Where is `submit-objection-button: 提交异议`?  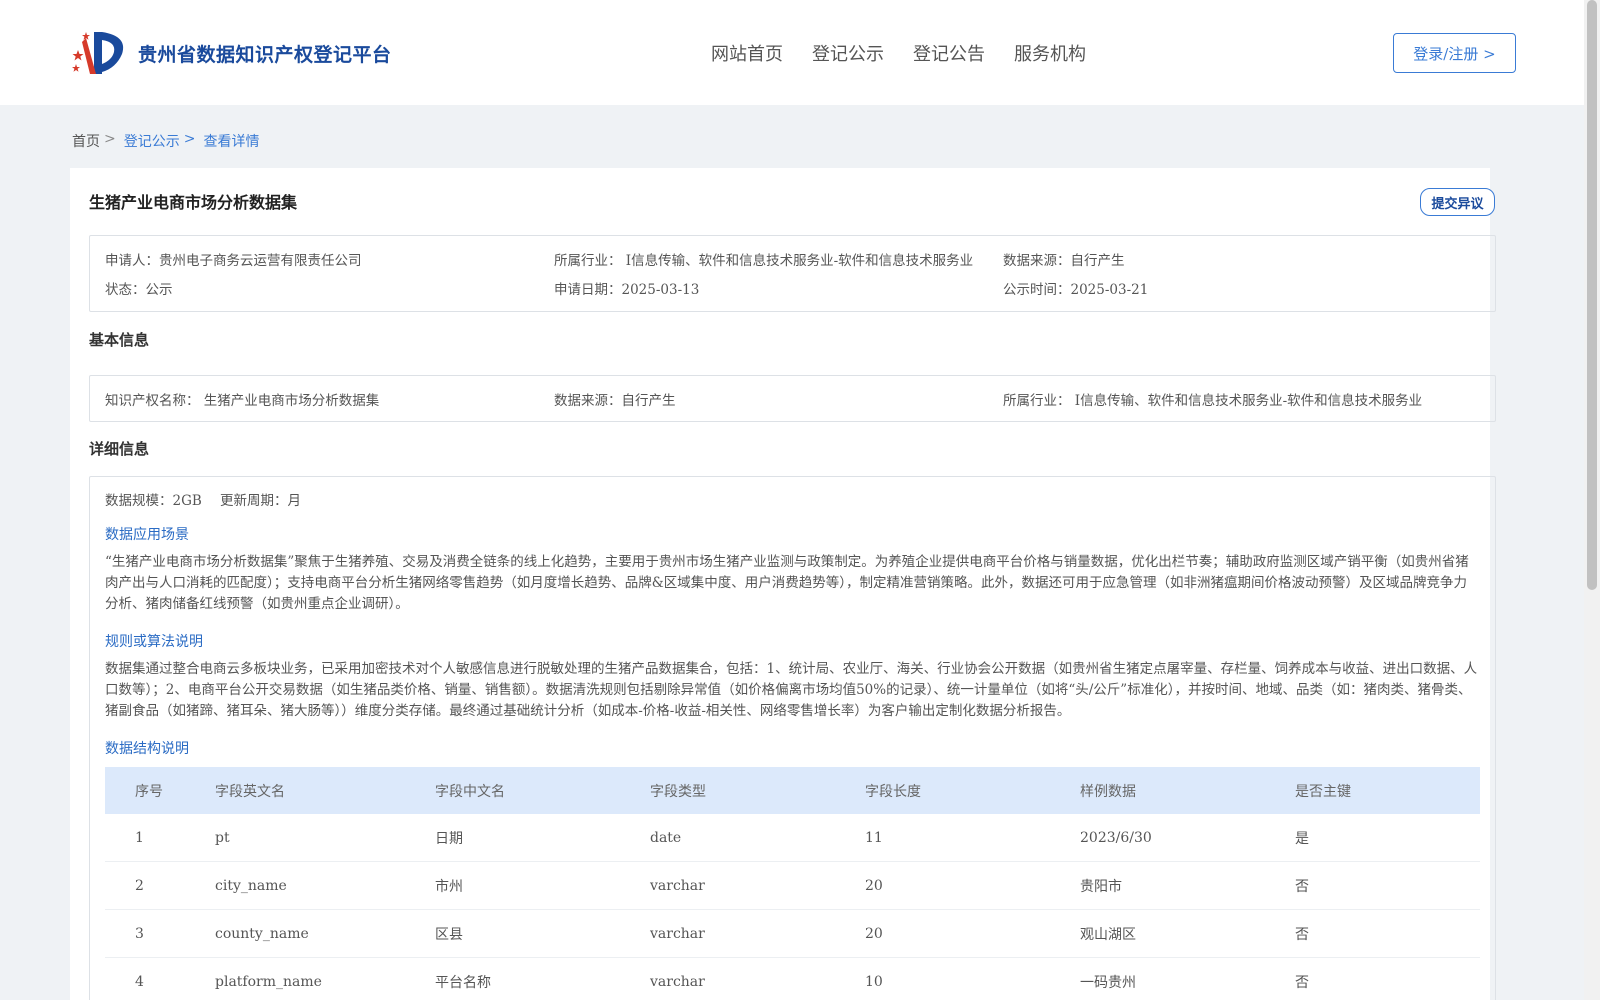 submit-objection-button: 提交异议 is located at coordinates (1457, 202).